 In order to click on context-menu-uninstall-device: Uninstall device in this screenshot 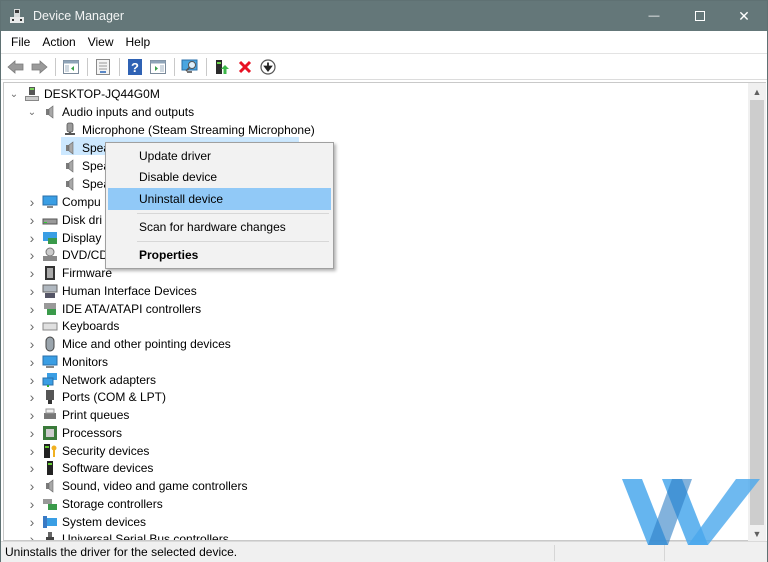, I will do `click(219, 199)`.